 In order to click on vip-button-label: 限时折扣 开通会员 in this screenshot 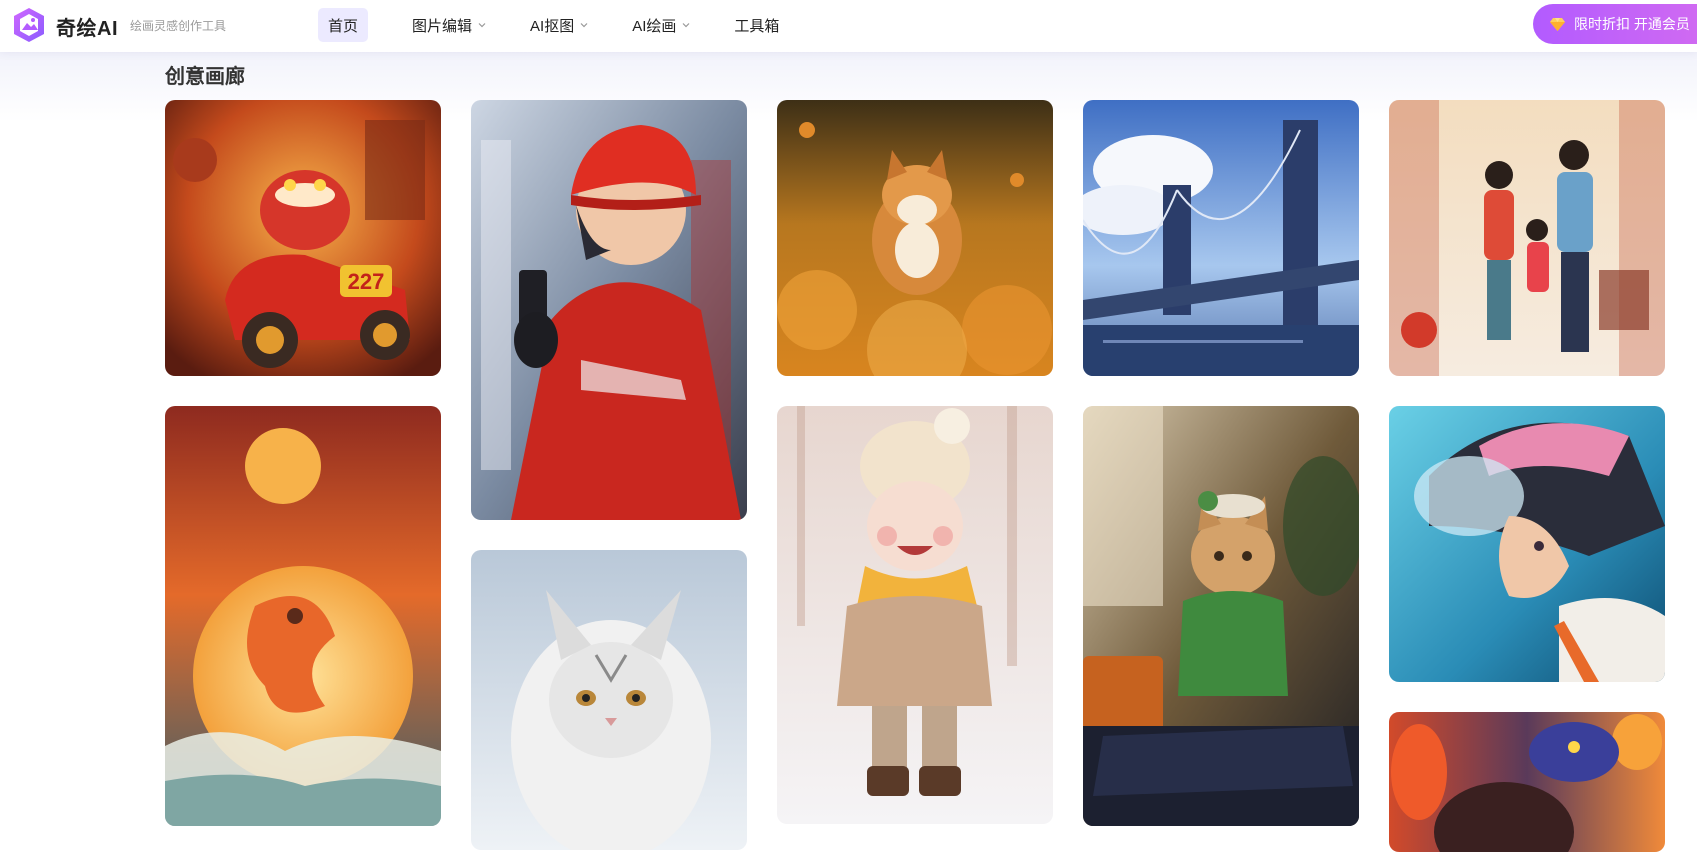, I will do `click(1632, 24)`.